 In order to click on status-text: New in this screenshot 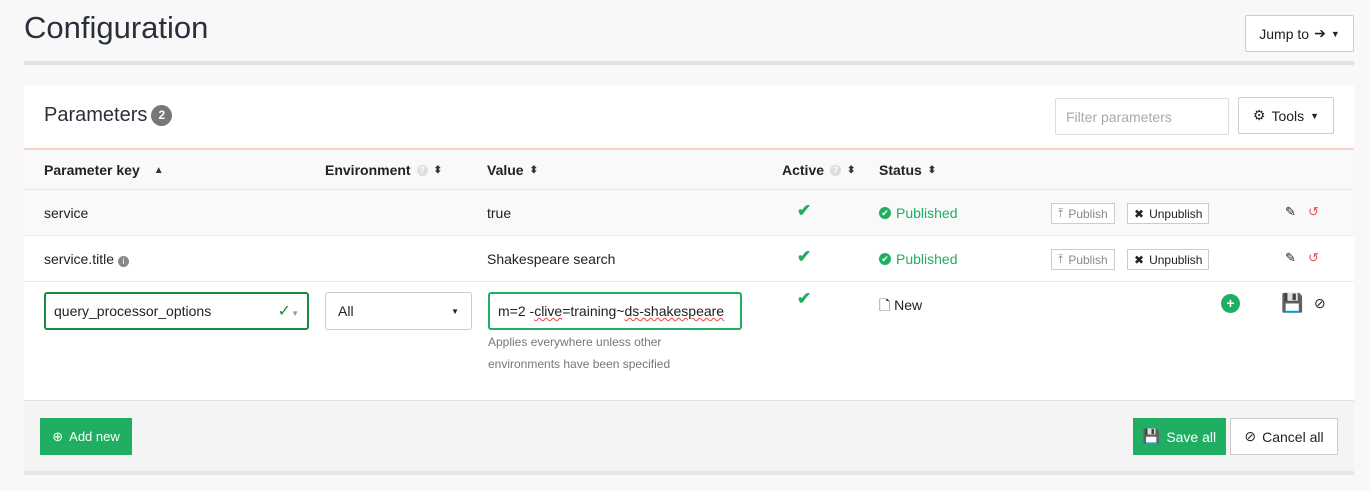, I will do `click(908, 305)`.